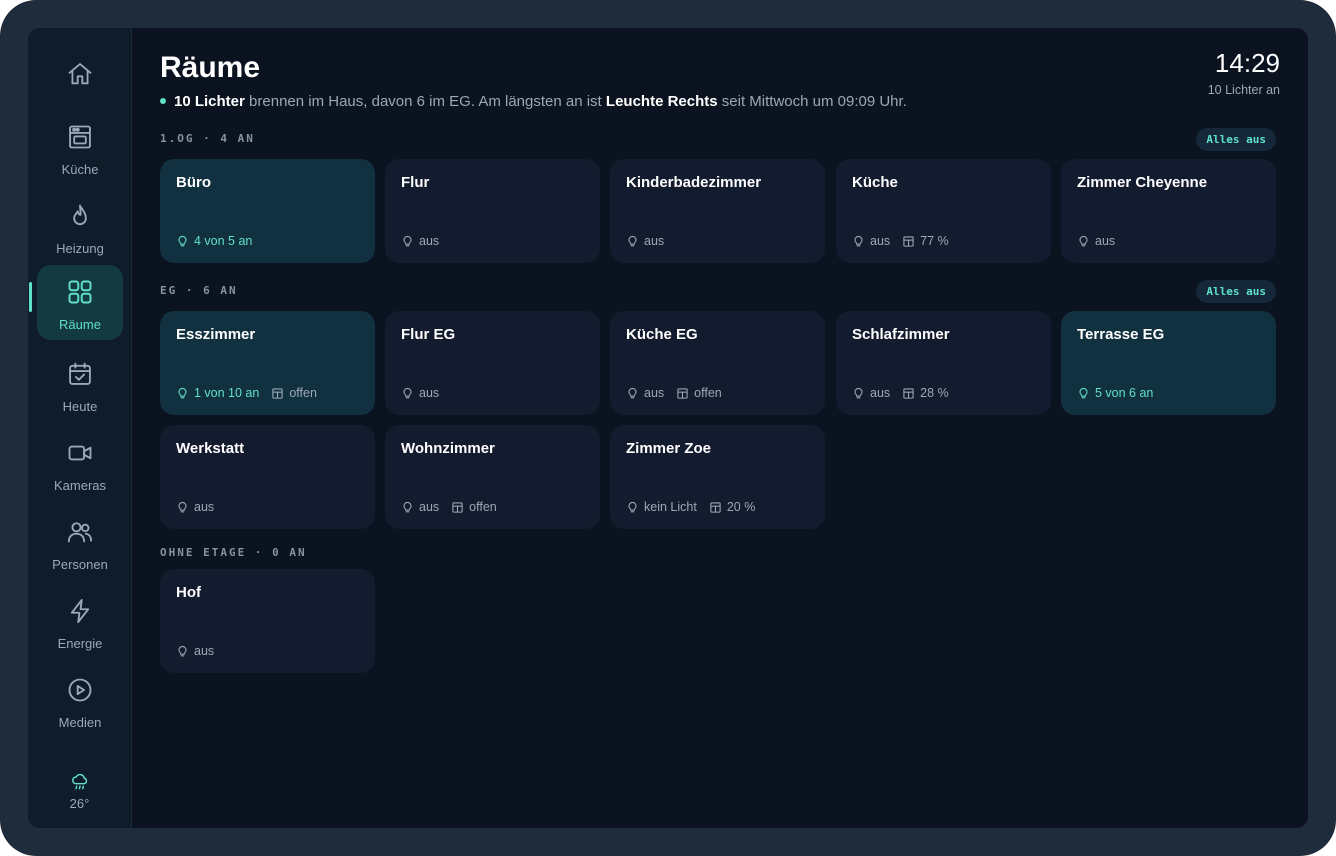 Image resolution: width=1336 pixels, height=856 pixels. Describe the element at coordinates (1168, 211) in the screenshot. I see `room-card-zimmer-cheyenne: Zimmer Cheyenne aus` at that location.